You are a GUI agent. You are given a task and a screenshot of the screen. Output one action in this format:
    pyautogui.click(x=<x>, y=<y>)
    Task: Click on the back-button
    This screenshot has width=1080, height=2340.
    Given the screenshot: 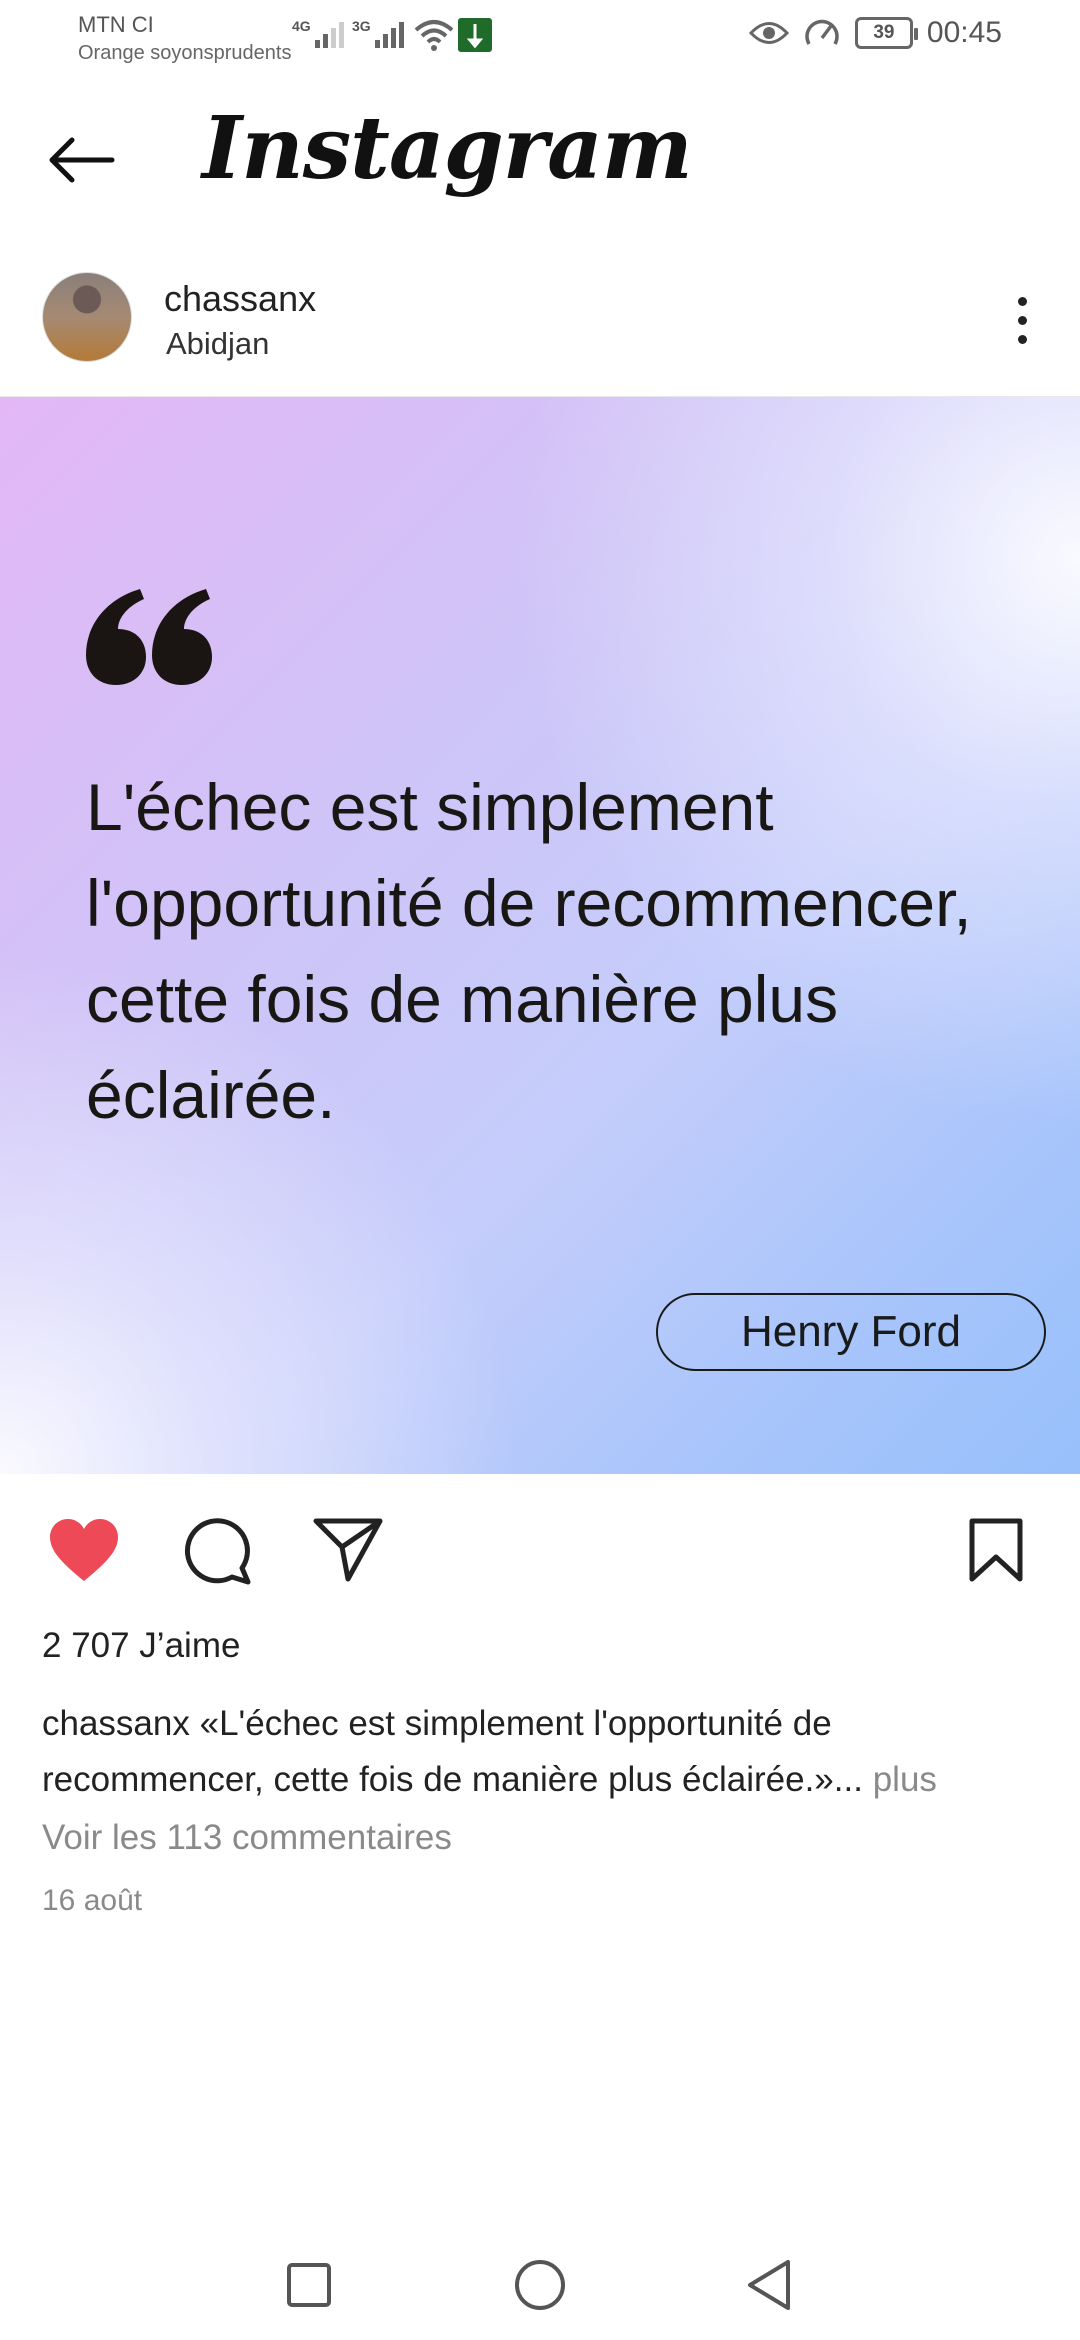 What is the action you would take?
    pyautogui.click(x=81, y=160)
    